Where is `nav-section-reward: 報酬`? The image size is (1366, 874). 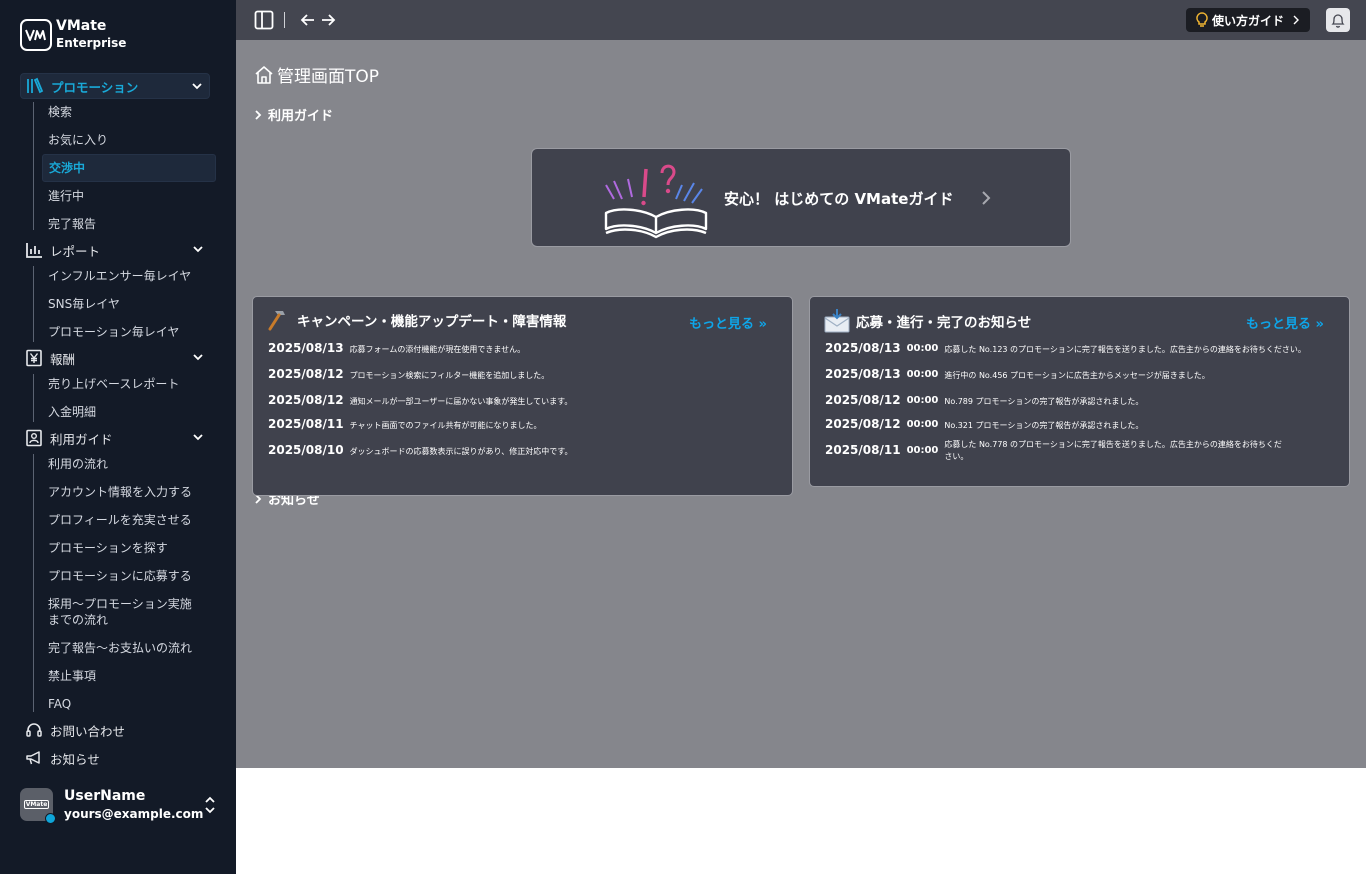
nav-section-reward: 報酬 is located at coordinates (115, 358).